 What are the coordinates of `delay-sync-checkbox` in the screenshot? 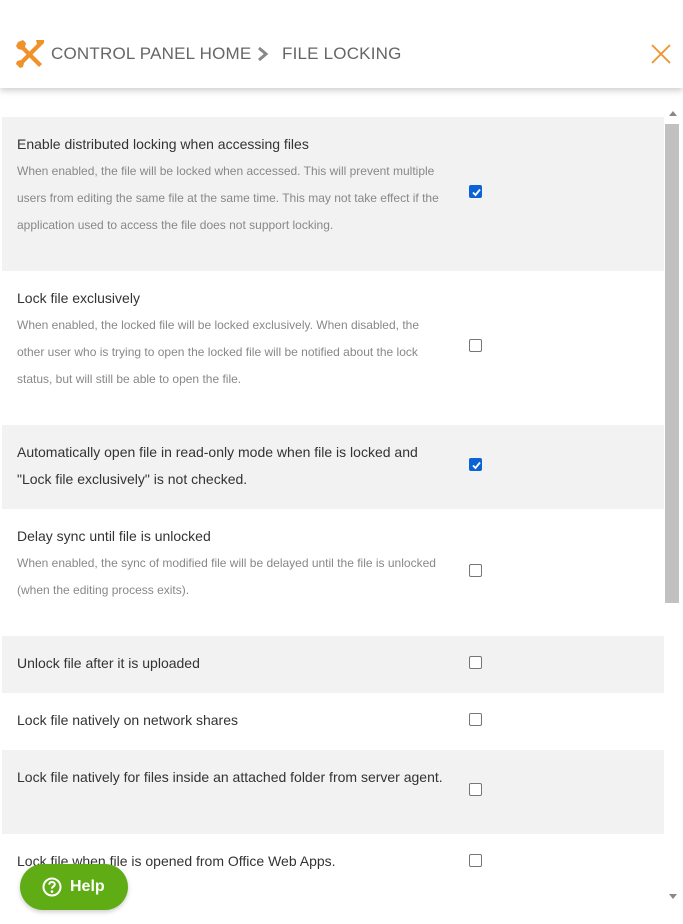 It's located at (475, 570).